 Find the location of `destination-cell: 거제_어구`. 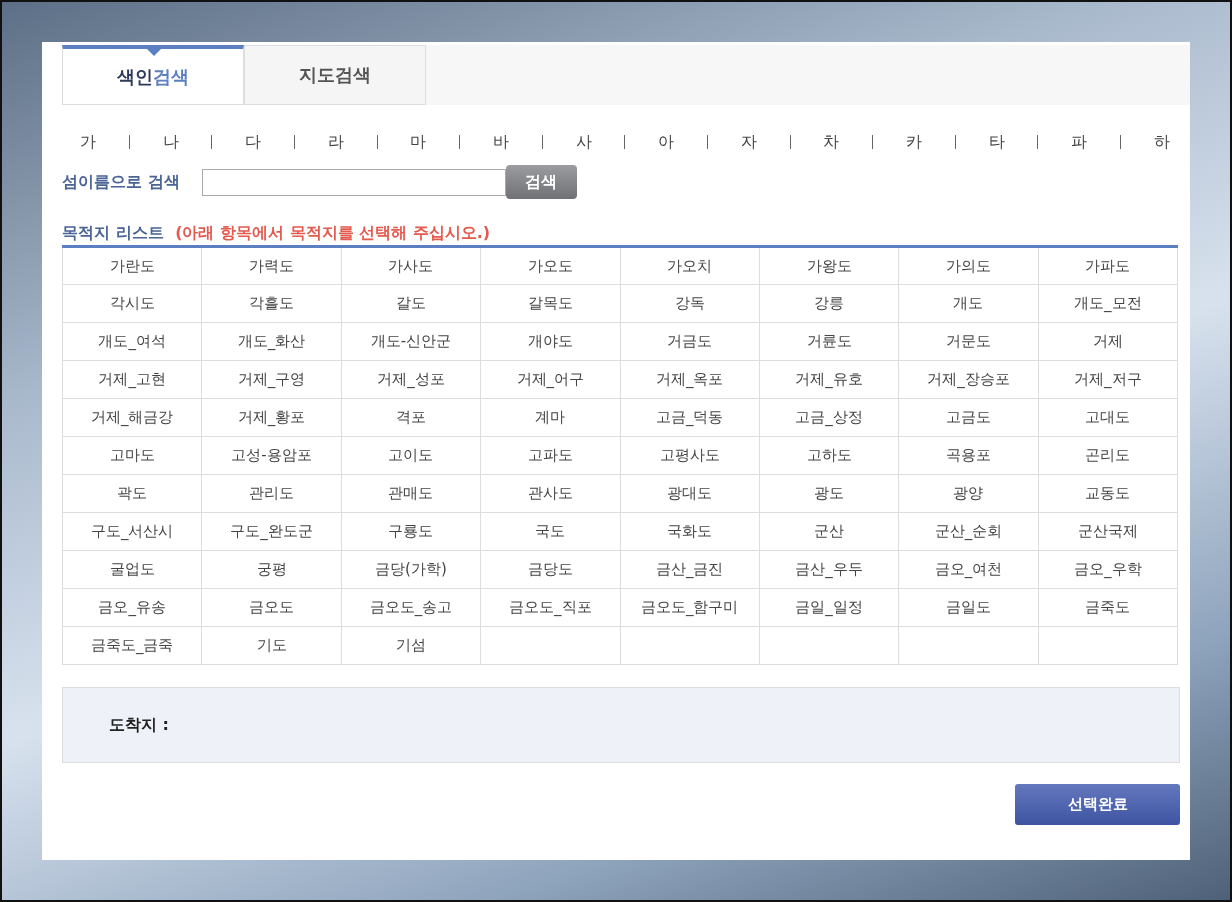

destination-cell: 거제_어구 is located at coordinates (550, 379).